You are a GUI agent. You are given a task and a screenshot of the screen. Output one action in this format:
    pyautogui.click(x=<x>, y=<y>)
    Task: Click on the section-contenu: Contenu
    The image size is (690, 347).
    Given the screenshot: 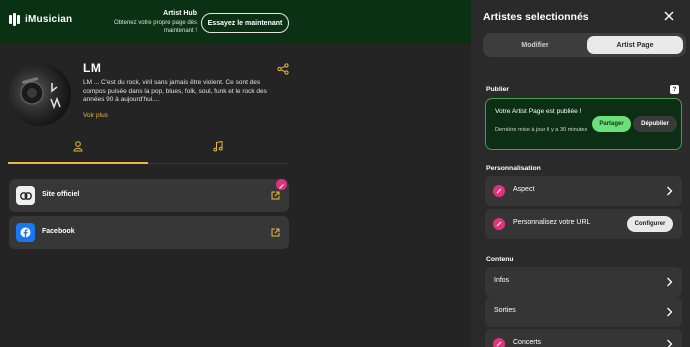 What is the action you would take?
    pyautogui.click(x=500, y=259)
    